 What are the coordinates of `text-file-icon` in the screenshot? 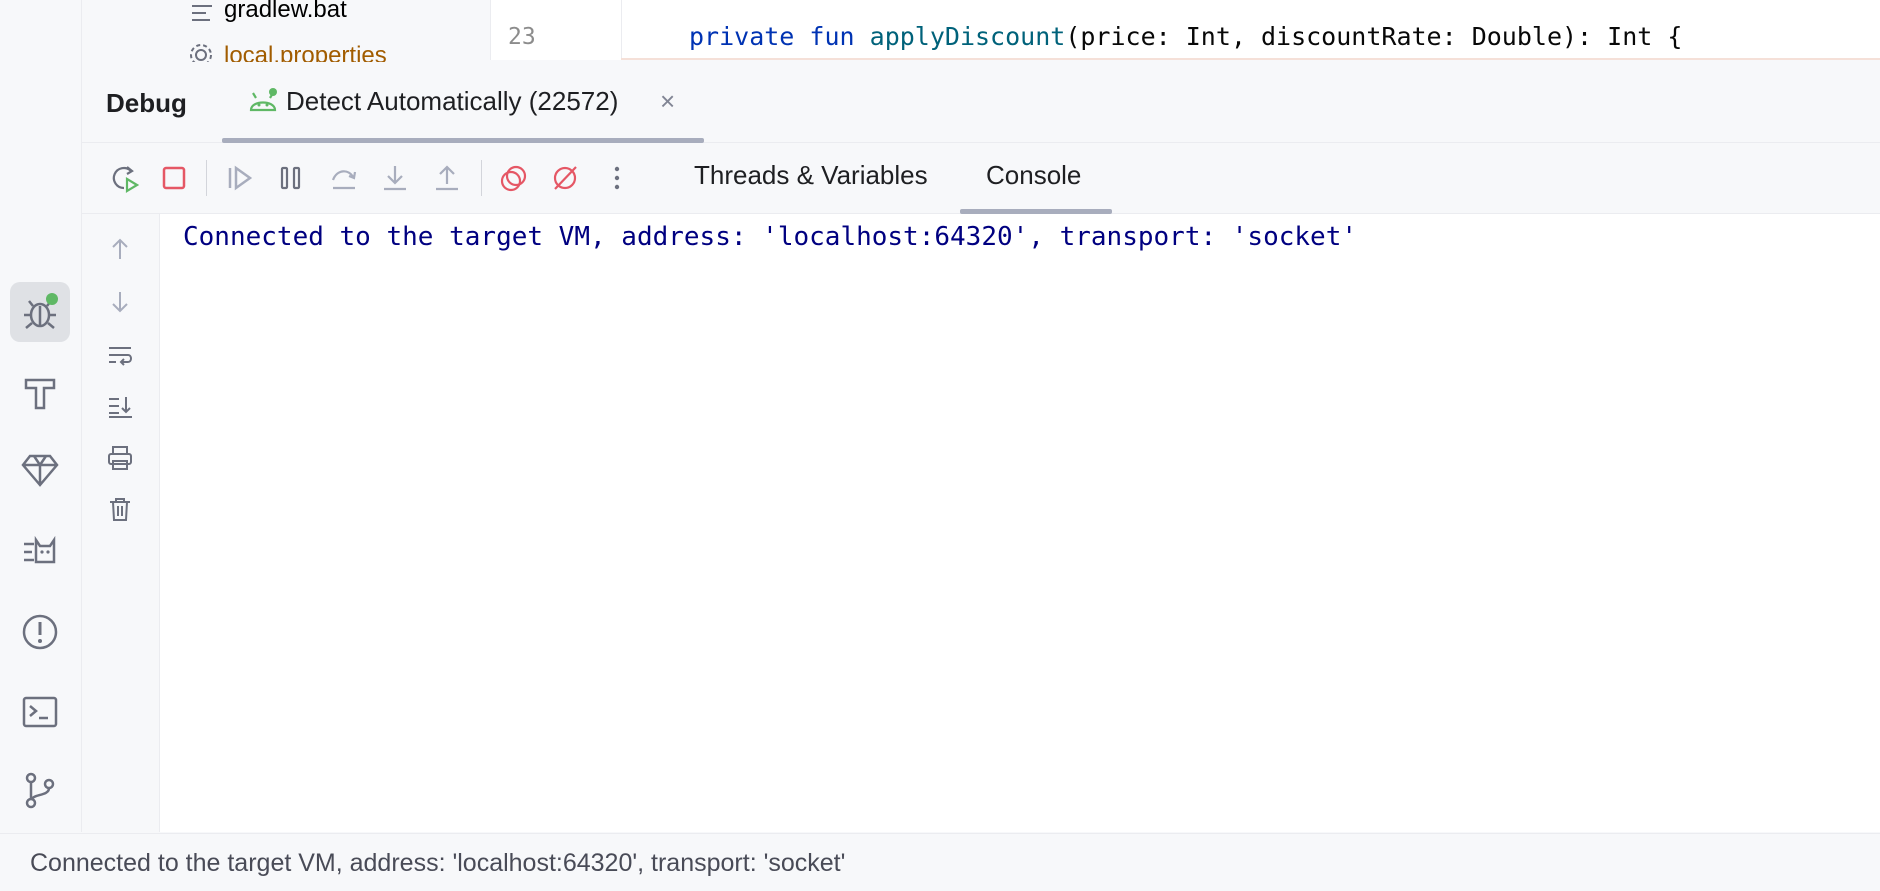 It's located at (202, 16).